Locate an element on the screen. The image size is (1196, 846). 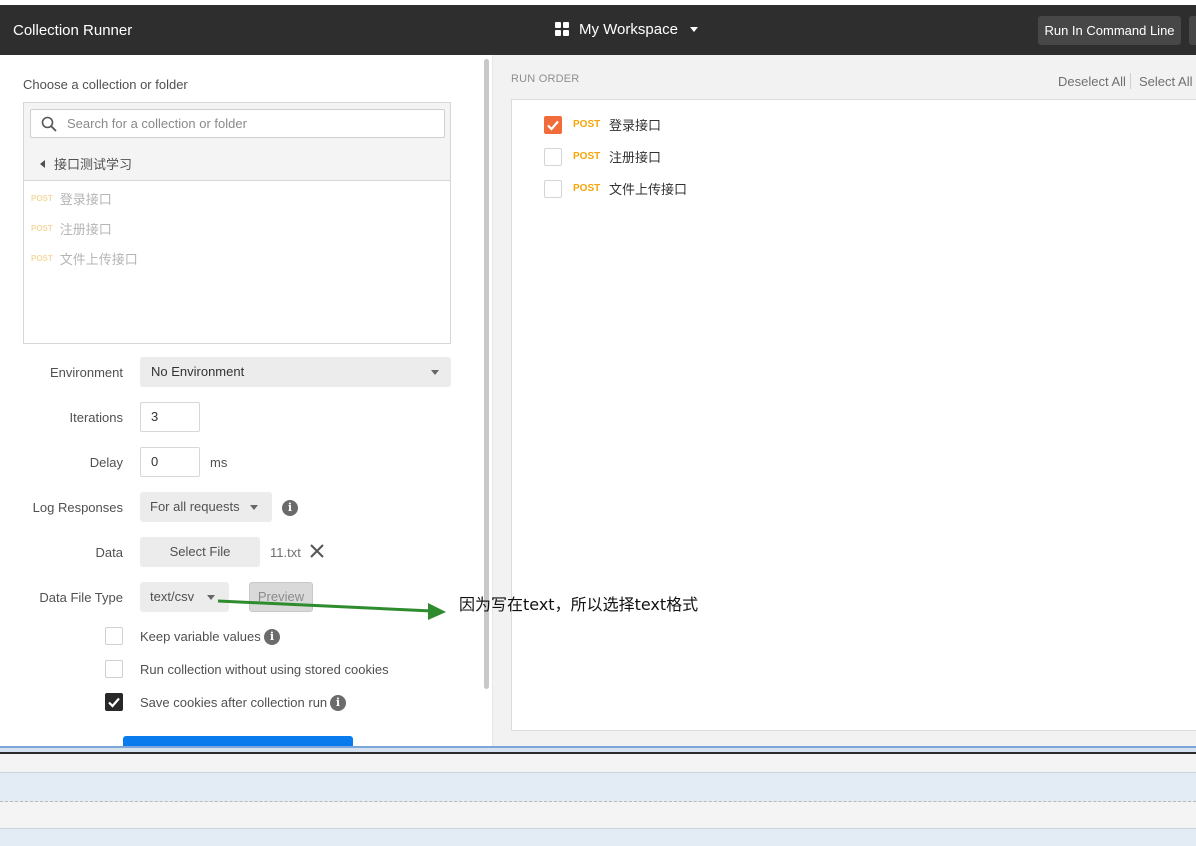
workspace-grid-icon is located at coordinates (562, 29).